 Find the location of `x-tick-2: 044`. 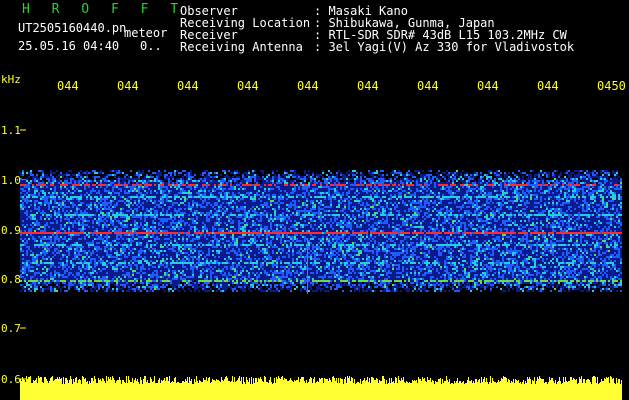

x-tick-2: 044 is located at coordinates (128, 86).